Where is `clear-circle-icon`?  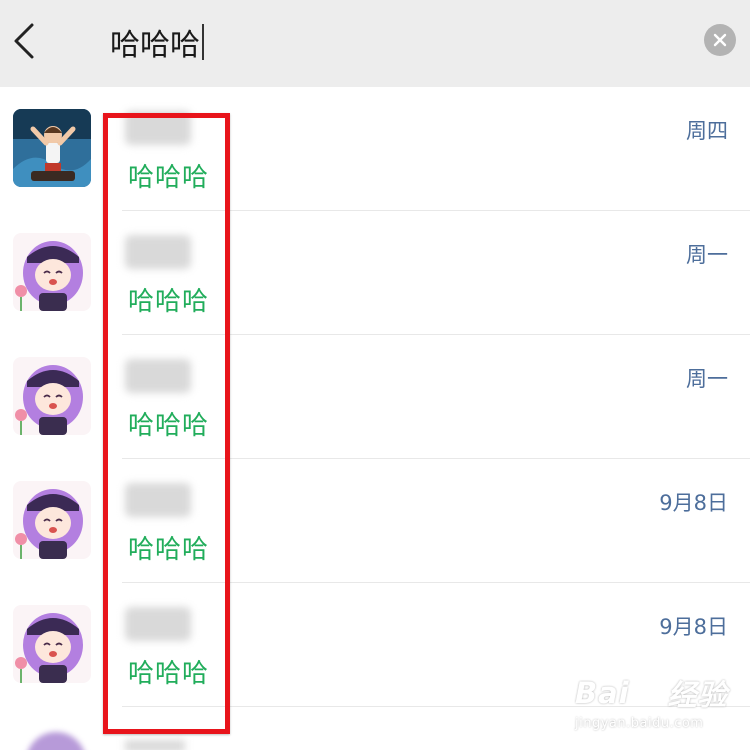
clear-circle-icon is located at coordinates (720, 40).